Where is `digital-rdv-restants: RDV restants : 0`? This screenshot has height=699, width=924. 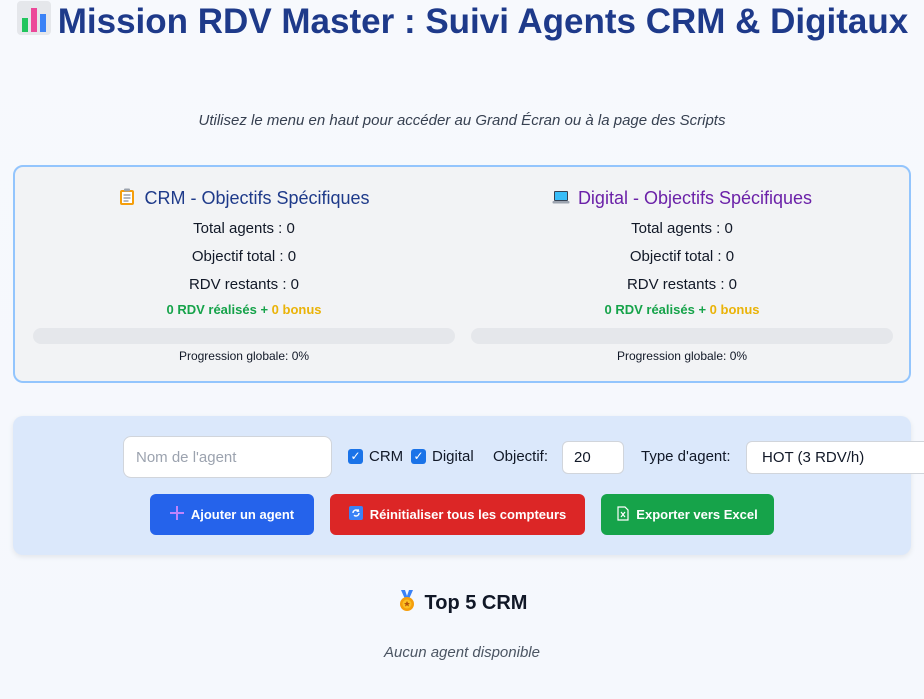
digital-rdv-restants: RDV restants : 0 is located at coordinates (682, 284).